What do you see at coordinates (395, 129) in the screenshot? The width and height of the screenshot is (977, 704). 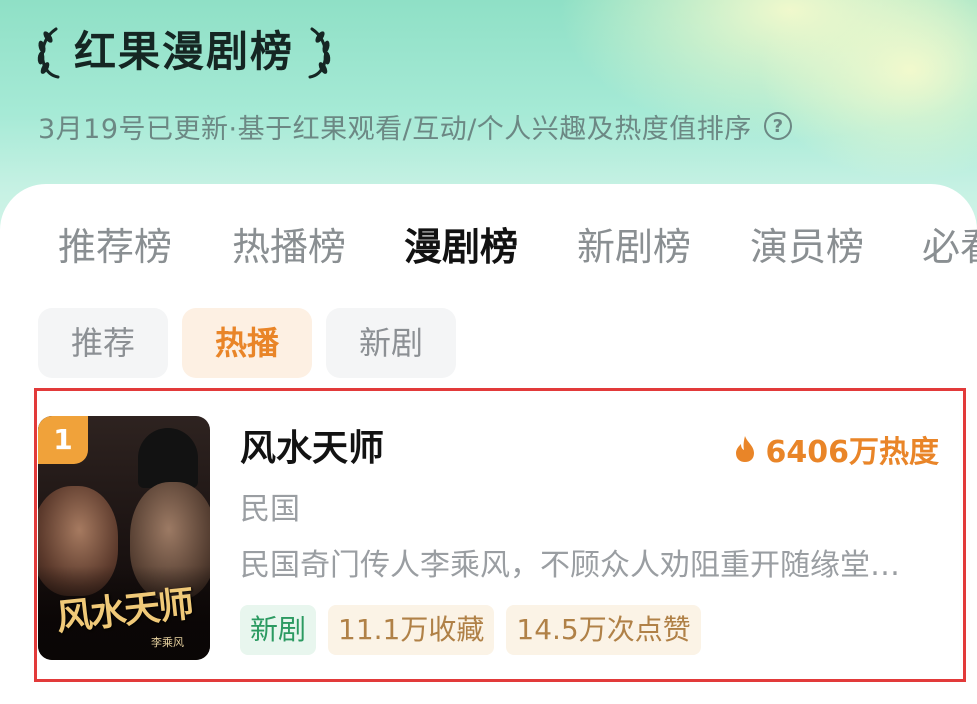 I see `update-subtitle: 3月19号已更新·基于红果观看/互动/个人兴趣及热度值排序` at bounding box center [395, 129].